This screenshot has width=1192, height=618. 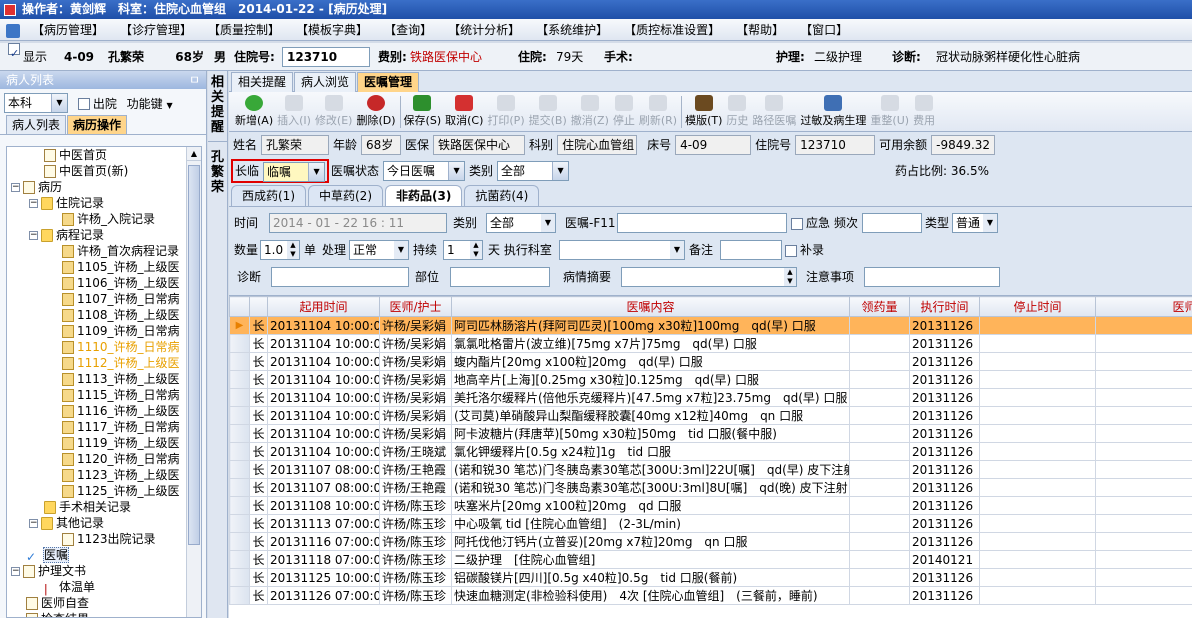 What do you see at coordinates (889, 112) in the screenshot?
I see `reorg-button: 重整(U)` at bounding box center [889, 112].